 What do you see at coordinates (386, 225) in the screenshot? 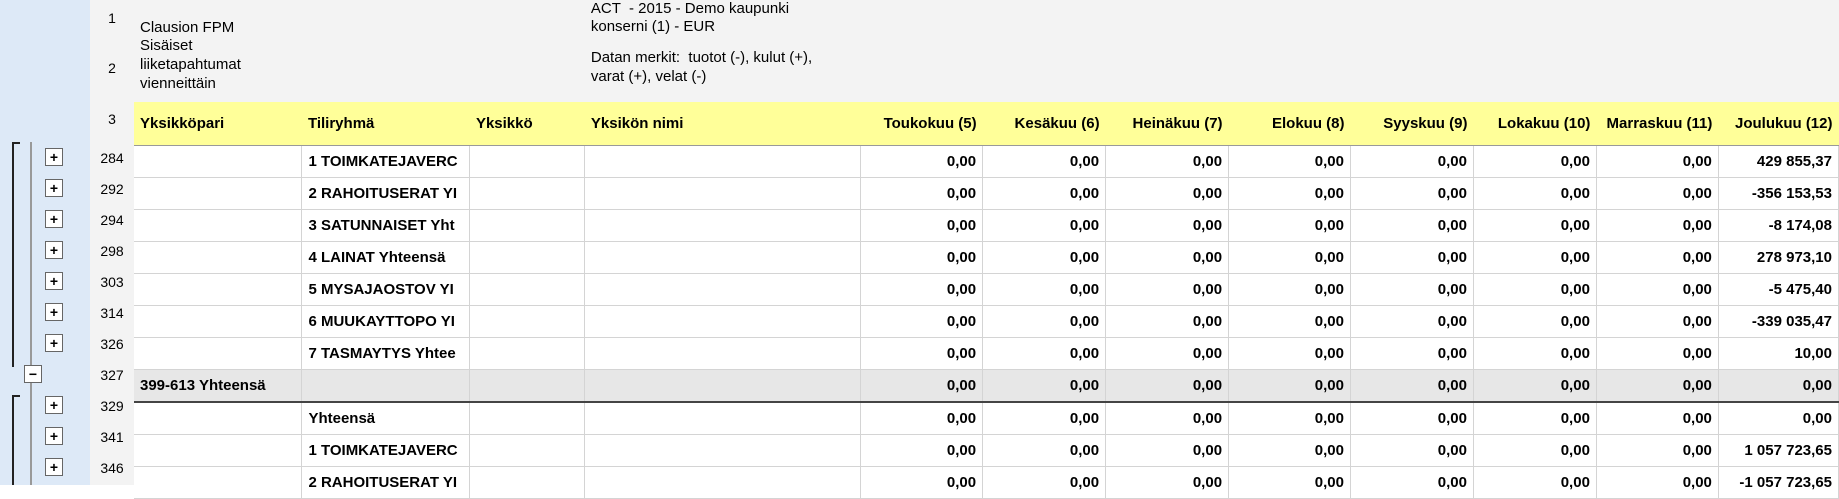
I see `account-group-cell: 3 SATUNNAISET Yht` at bounding box center [386, 225].